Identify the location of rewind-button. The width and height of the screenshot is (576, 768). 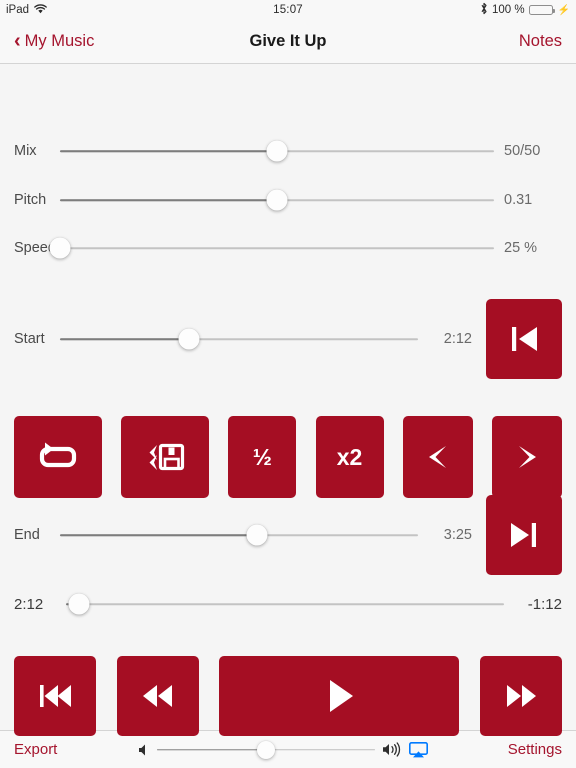
(157, 696).